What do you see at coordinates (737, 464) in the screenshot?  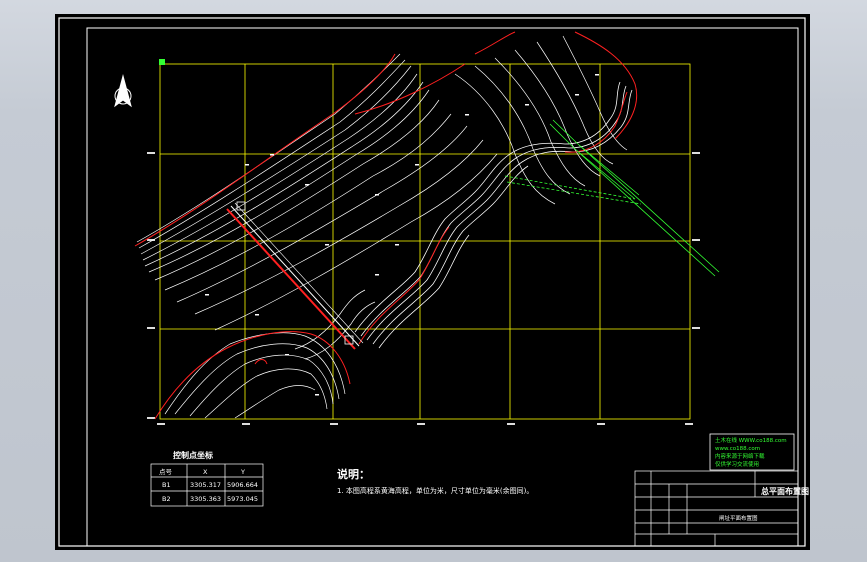 I see `stamp-line-4: 仅供学习交流使用` at bounding box center [737, 464].